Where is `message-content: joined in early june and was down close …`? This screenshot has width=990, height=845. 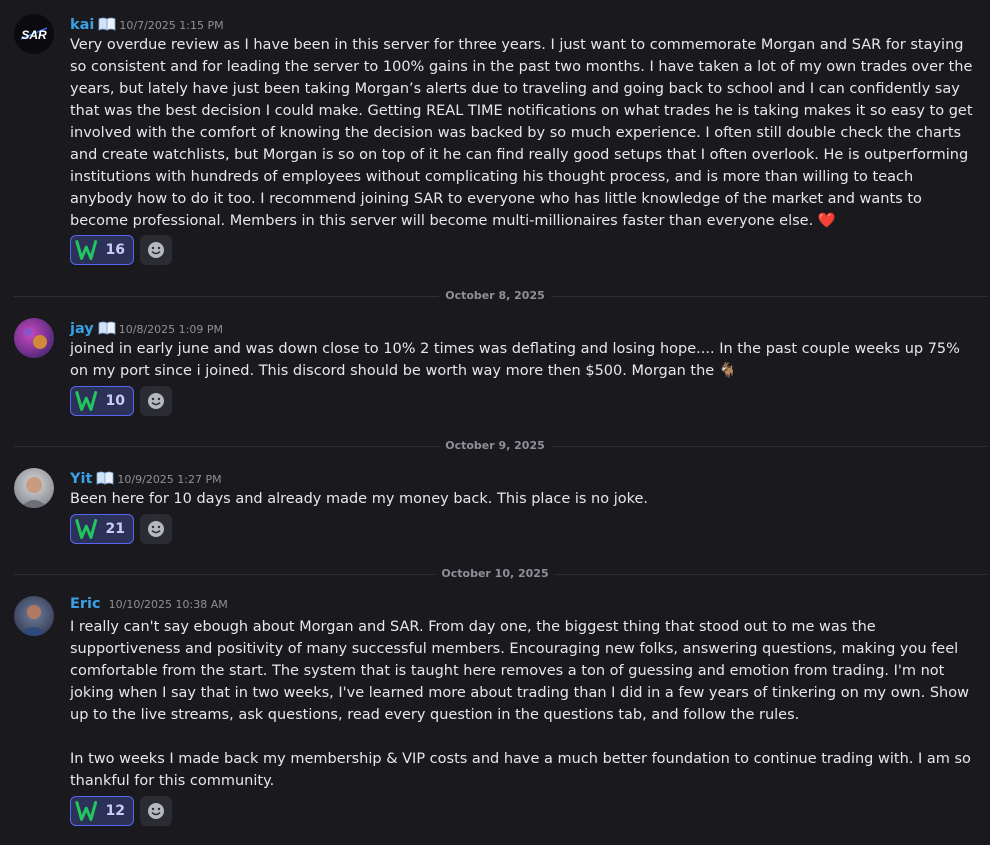
message-content: joined in early june and was down close … is located at coordinates (522, 360).